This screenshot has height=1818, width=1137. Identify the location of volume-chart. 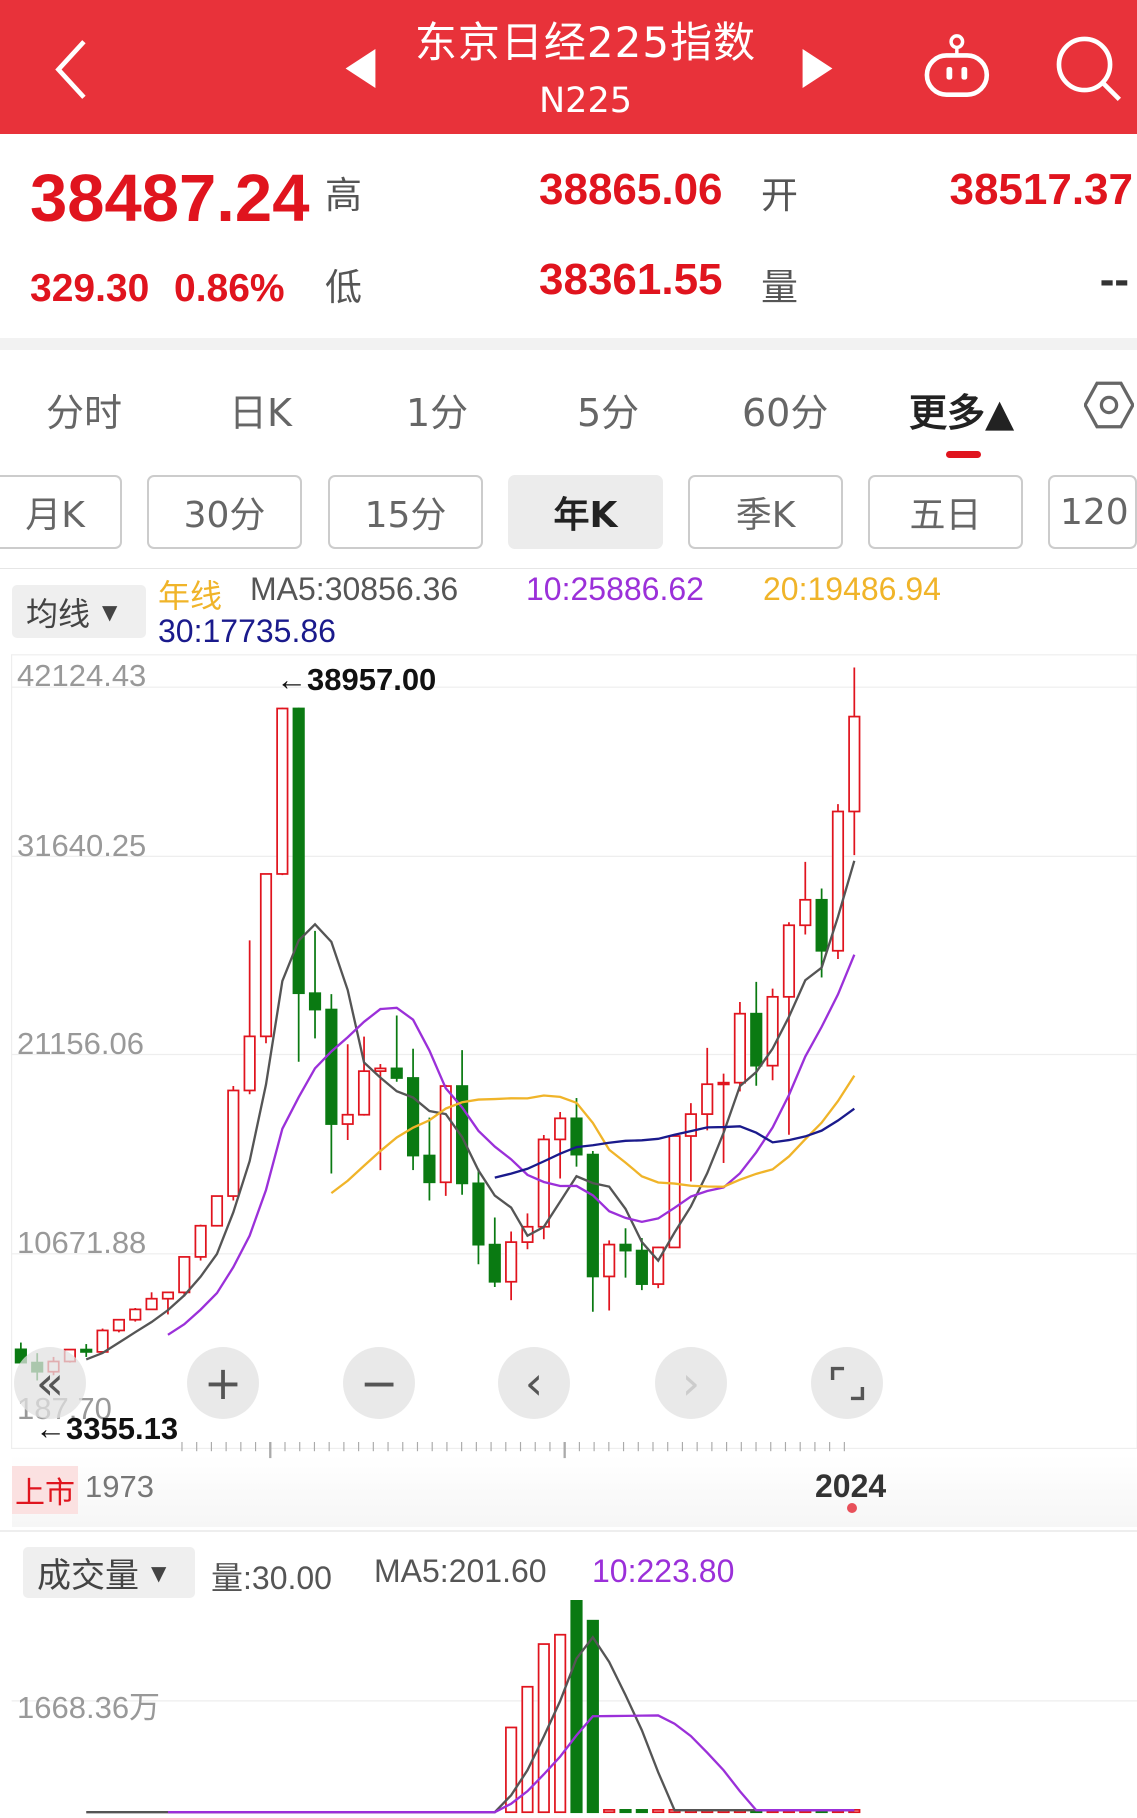
(568, 1709).